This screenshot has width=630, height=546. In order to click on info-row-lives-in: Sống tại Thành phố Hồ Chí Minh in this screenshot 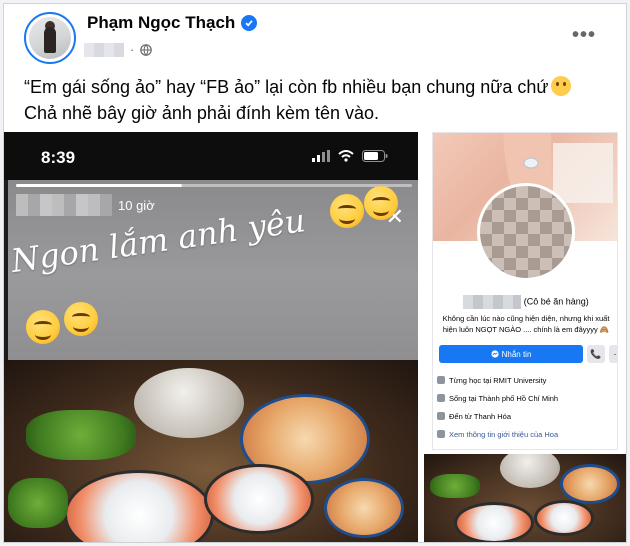, I will do `click(525, 398)`.